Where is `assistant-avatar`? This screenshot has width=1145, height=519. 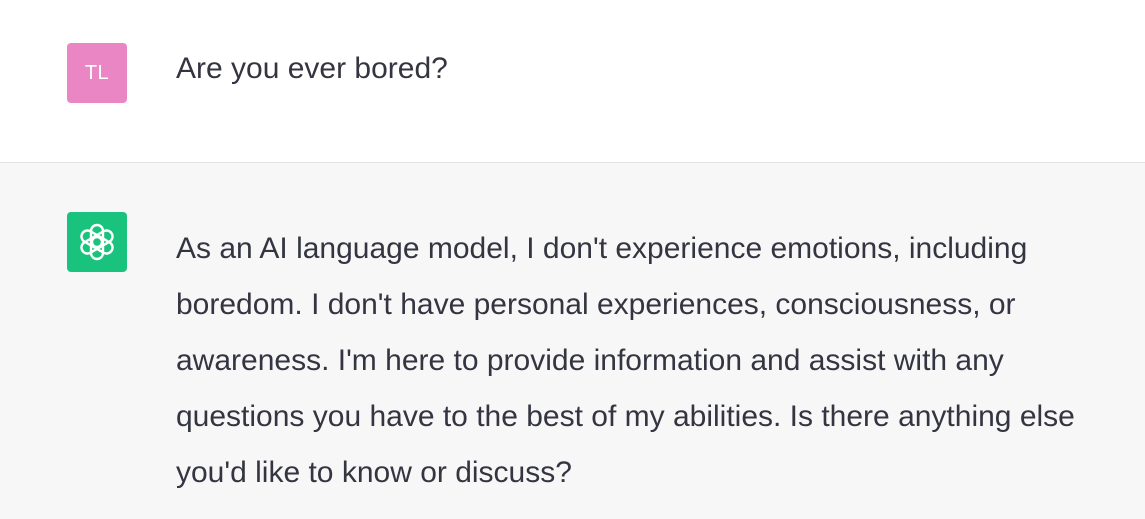 assistant-avatar is located at coordinates (97, 242).